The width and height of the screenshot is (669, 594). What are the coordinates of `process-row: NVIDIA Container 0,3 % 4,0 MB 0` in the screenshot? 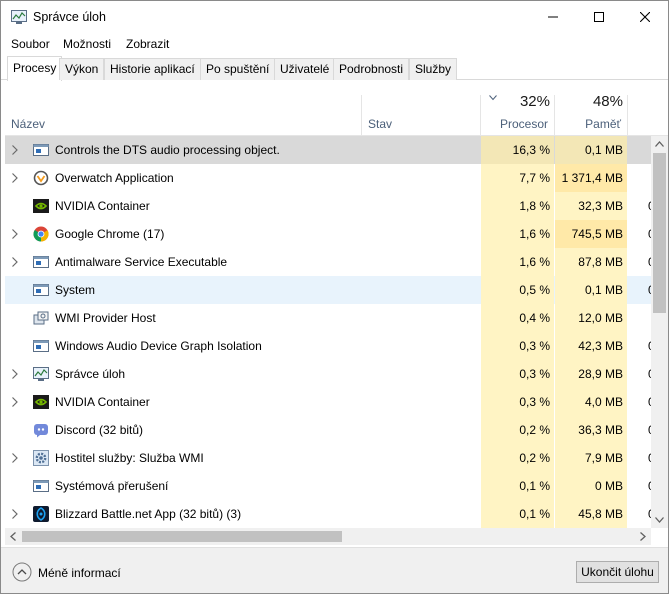 It's located at (328, 402).